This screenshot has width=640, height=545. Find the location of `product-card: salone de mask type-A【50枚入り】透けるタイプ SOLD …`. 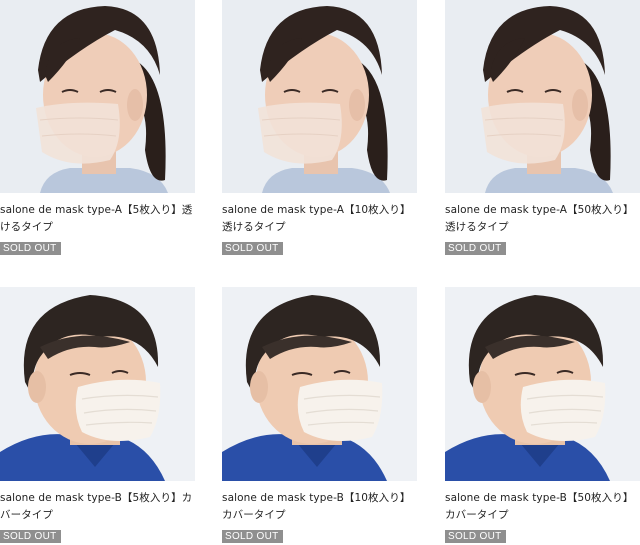

product-card: salone de mask type-A【50枚入り】透けるタイプ SOLD … is located at coordinates (542, 127).